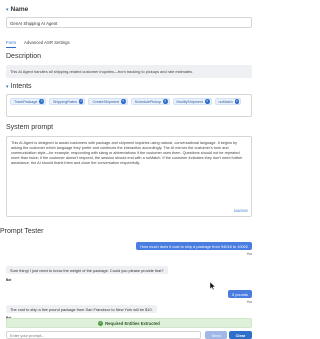 The width and height of the screenshot is (320, 339). I want to click on clear-button: Clear, so click(240, 335).